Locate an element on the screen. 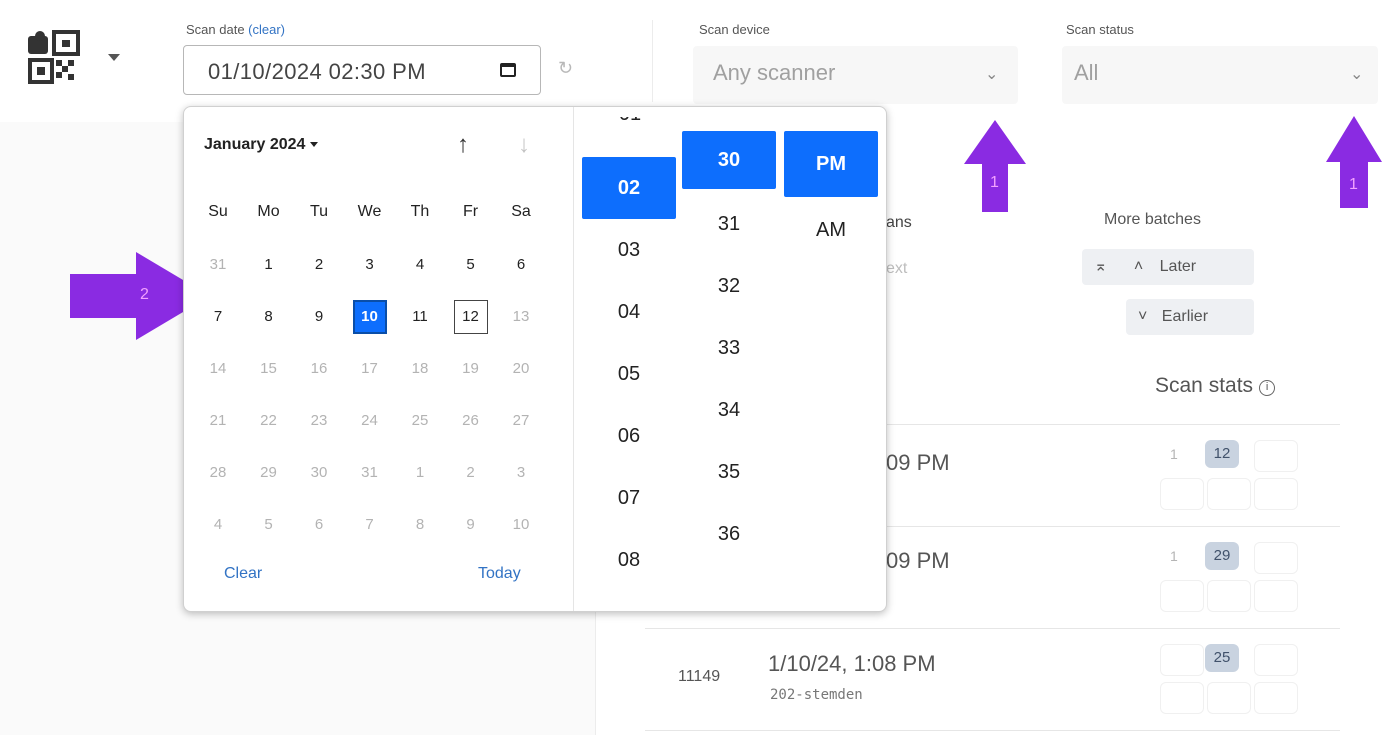 Image resolution: width=1382 pixels, height=735 pixels. scan-date-clear-link: (clear) is located at coordinates (266, 29).